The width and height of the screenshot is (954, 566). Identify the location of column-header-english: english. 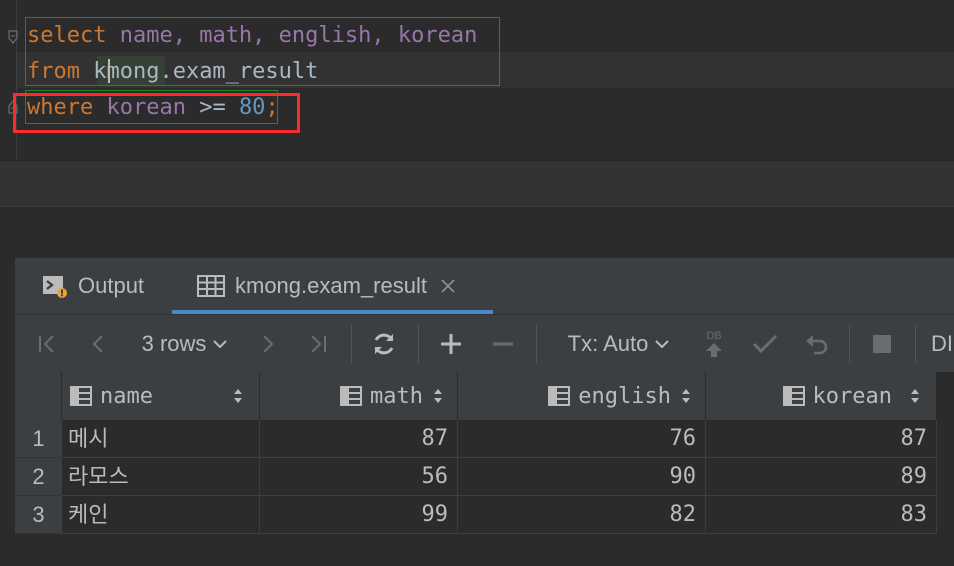
(582, 396).